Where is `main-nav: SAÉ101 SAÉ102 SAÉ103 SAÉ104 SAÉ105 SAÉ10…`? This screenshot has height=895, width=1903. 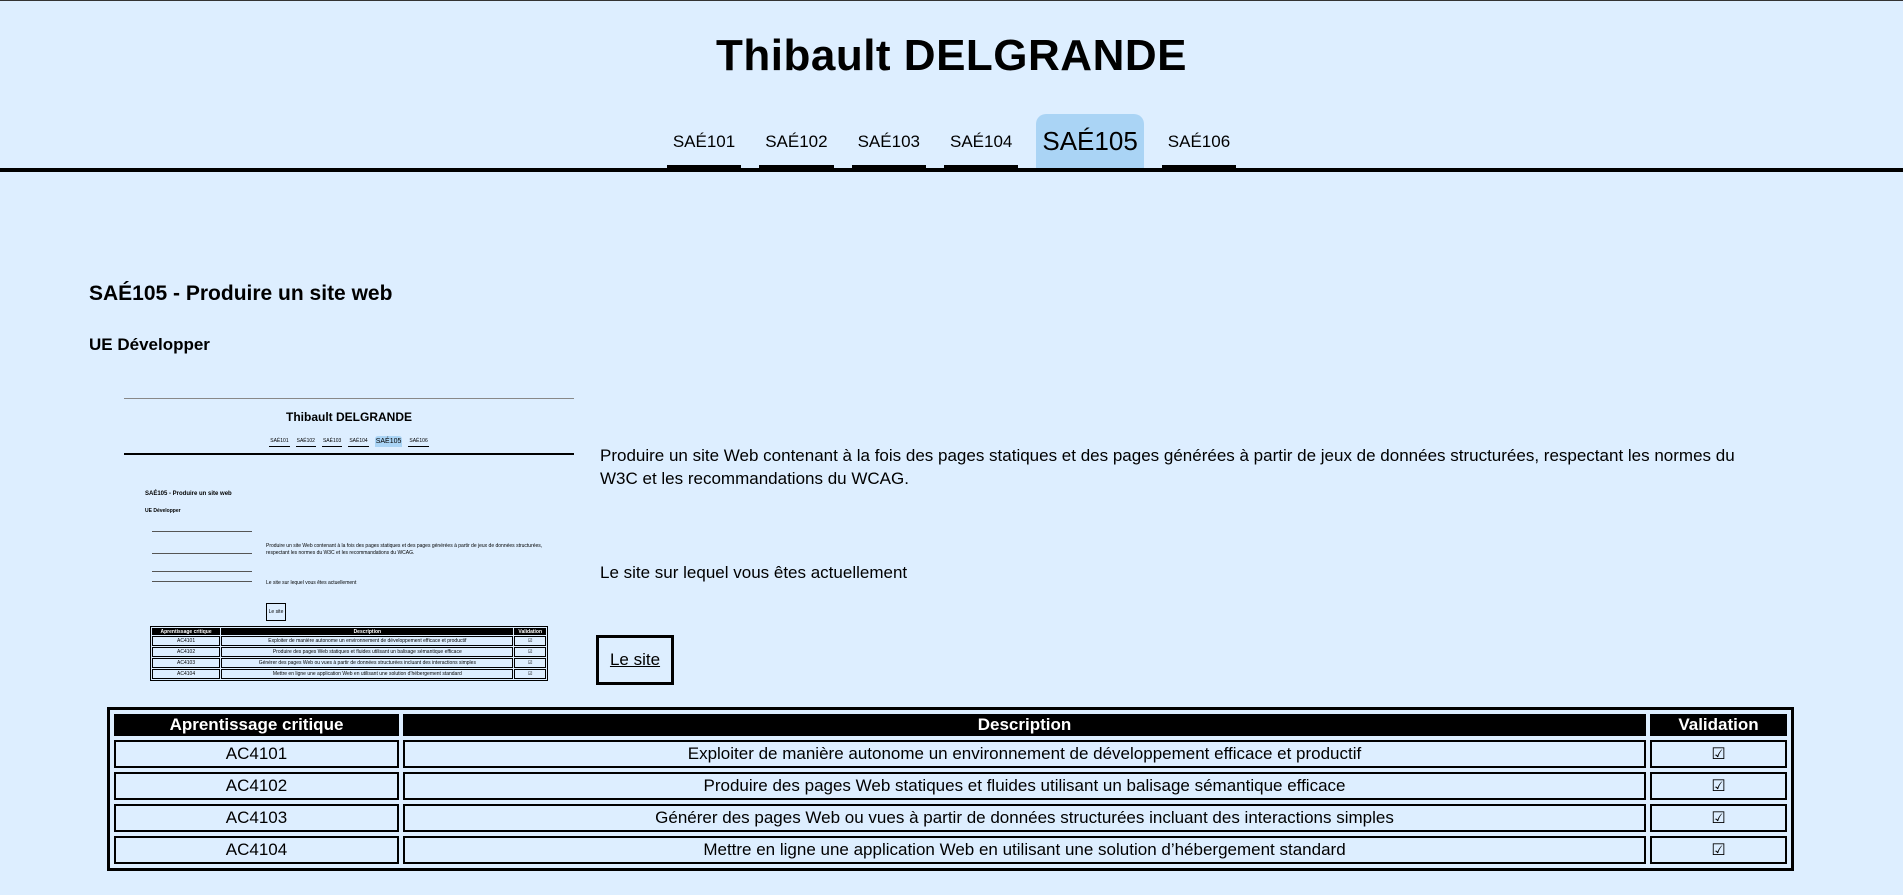
main-nav: SAÉ101 SAÉ102 SAÉ103 SAÉ104 SAÉ105 SAÉ10… is located at coordinates (951, 141).